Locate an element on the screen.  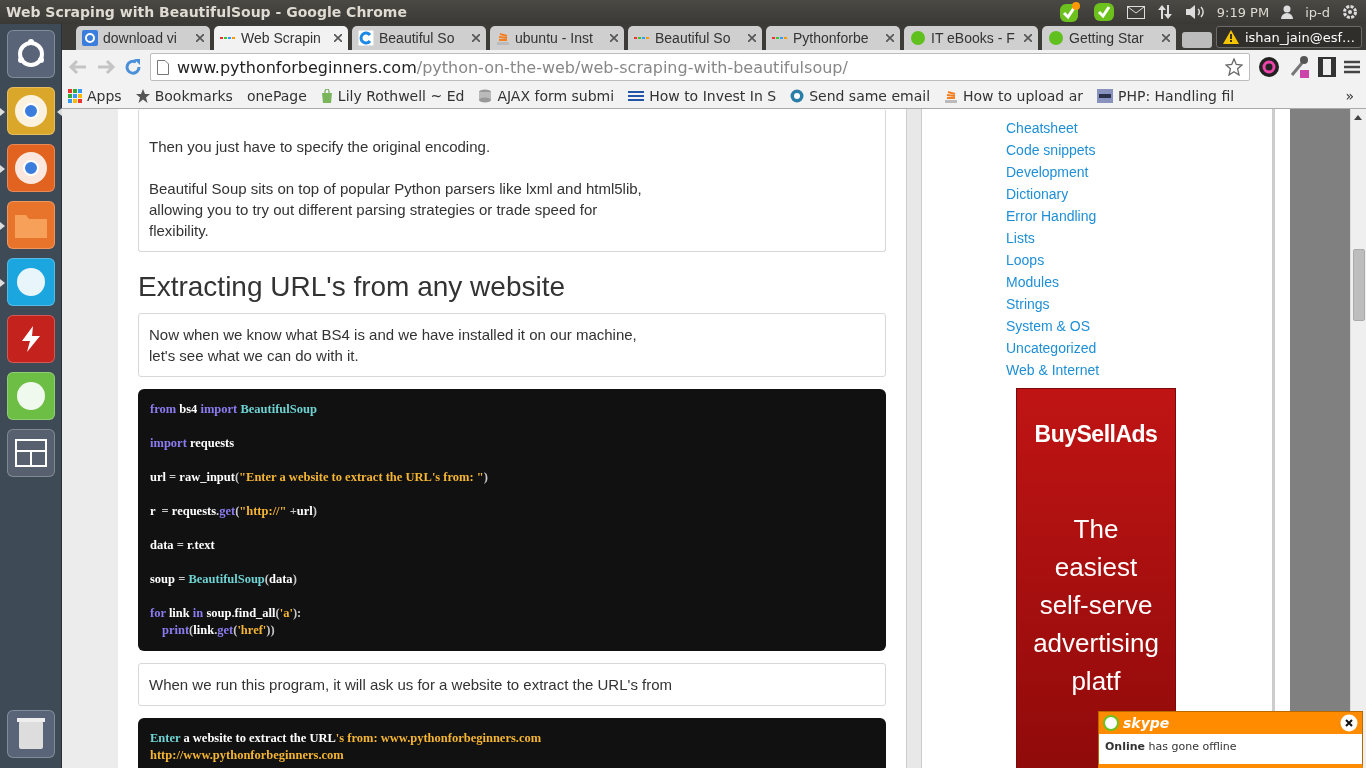
lens-icon is located at coordinates (1269, 67).